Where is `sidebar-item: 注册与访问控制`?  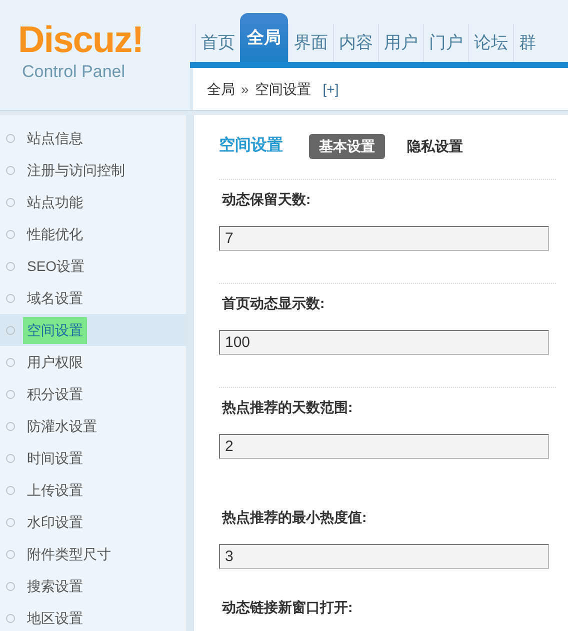 sidebar-item: 注册与访问控制 is located at coordinates (93, 170).